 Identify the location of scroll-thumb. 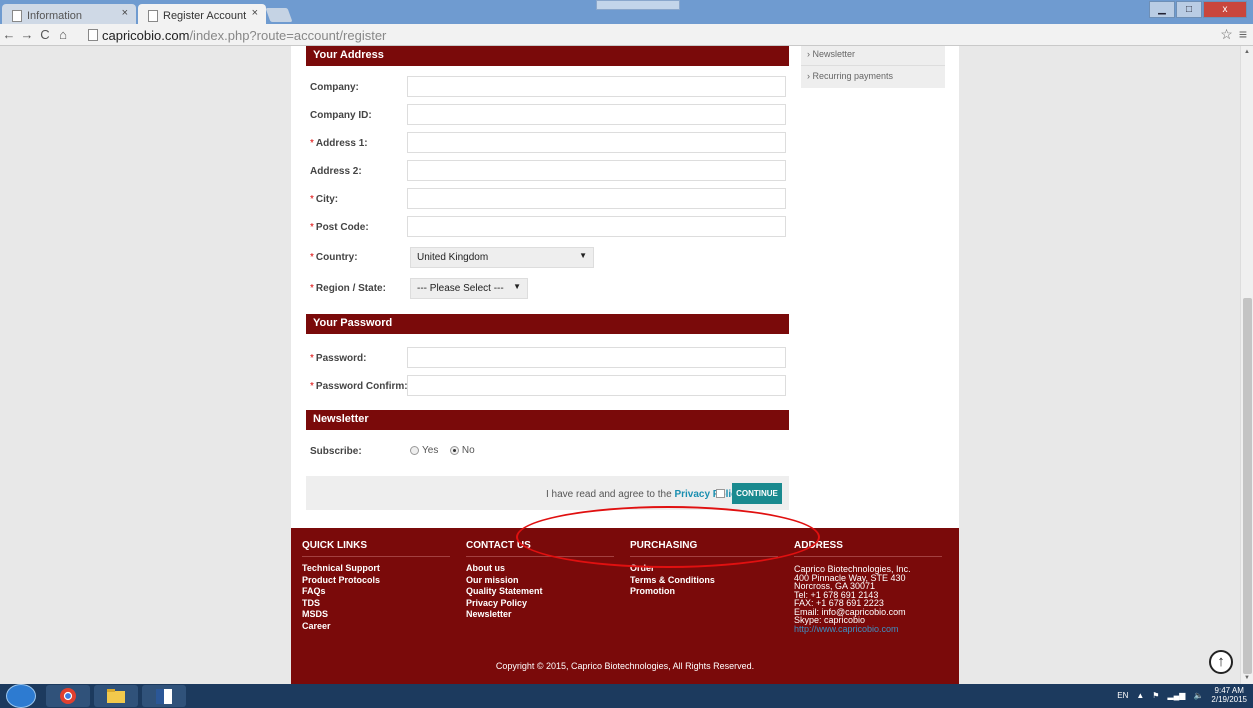
(1247, 486).